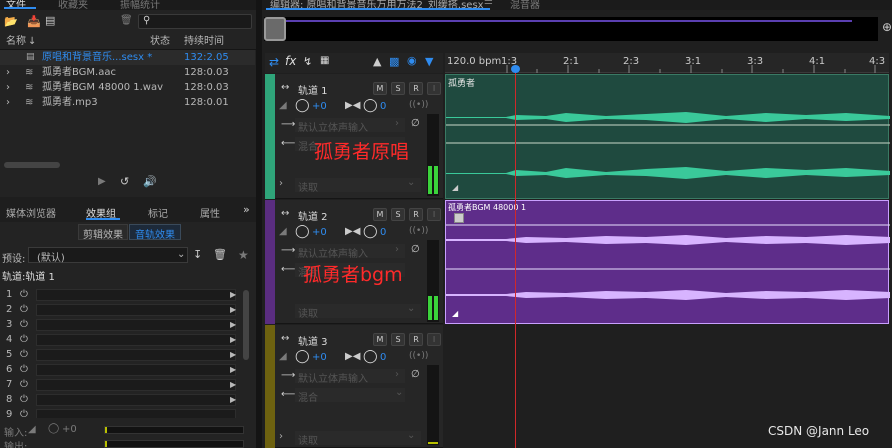  Describe the element at coordinates (31, 212) in the screenshot. I see `tab-media-browser: 媒体浏览器` at that location.